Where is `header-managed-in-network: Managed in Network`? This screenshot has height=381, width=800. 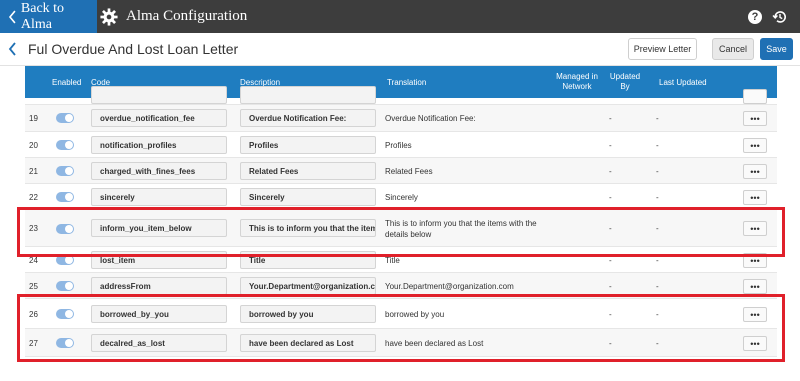
header-managed-in-network: Managed in Network is located at coordinates (577, 82).